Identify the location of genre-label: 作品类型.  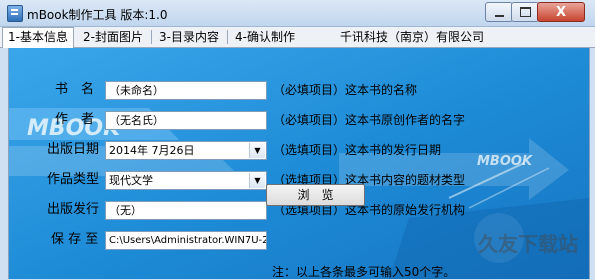
(73, 179).